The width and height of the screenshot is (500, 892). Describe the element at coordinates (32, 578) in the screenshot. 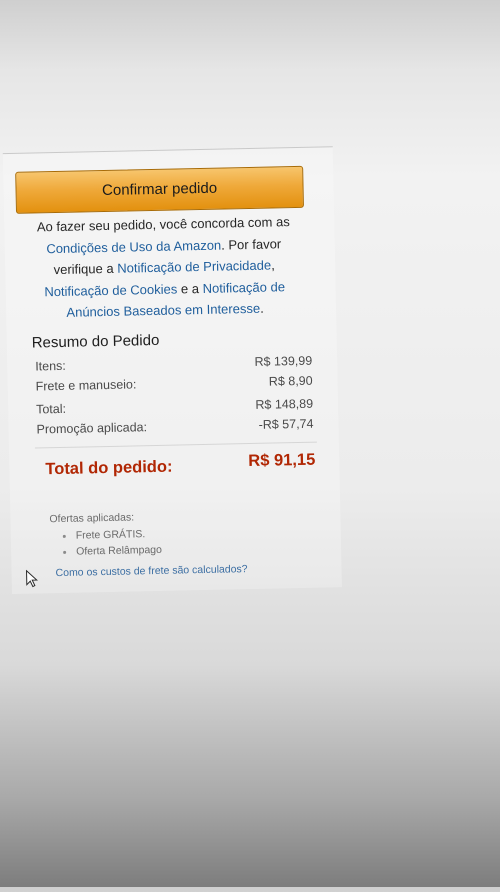

I see `mouse-pointer-icon` at that location.